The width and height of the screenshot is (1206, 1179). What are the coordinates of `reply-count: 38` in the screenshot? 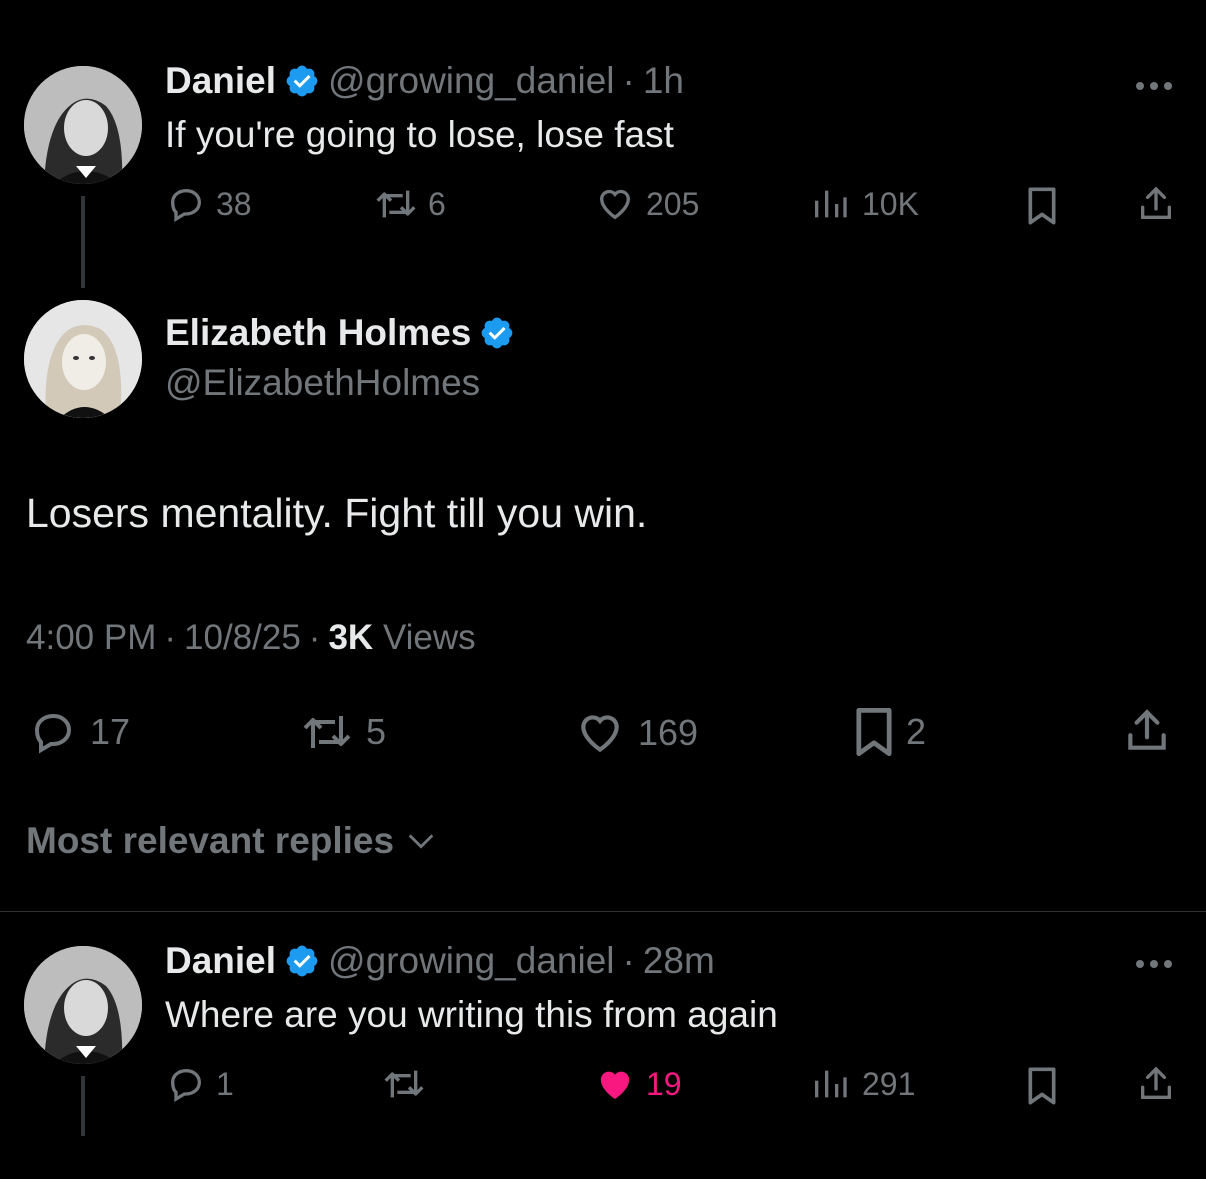 It's located at (234, 203).